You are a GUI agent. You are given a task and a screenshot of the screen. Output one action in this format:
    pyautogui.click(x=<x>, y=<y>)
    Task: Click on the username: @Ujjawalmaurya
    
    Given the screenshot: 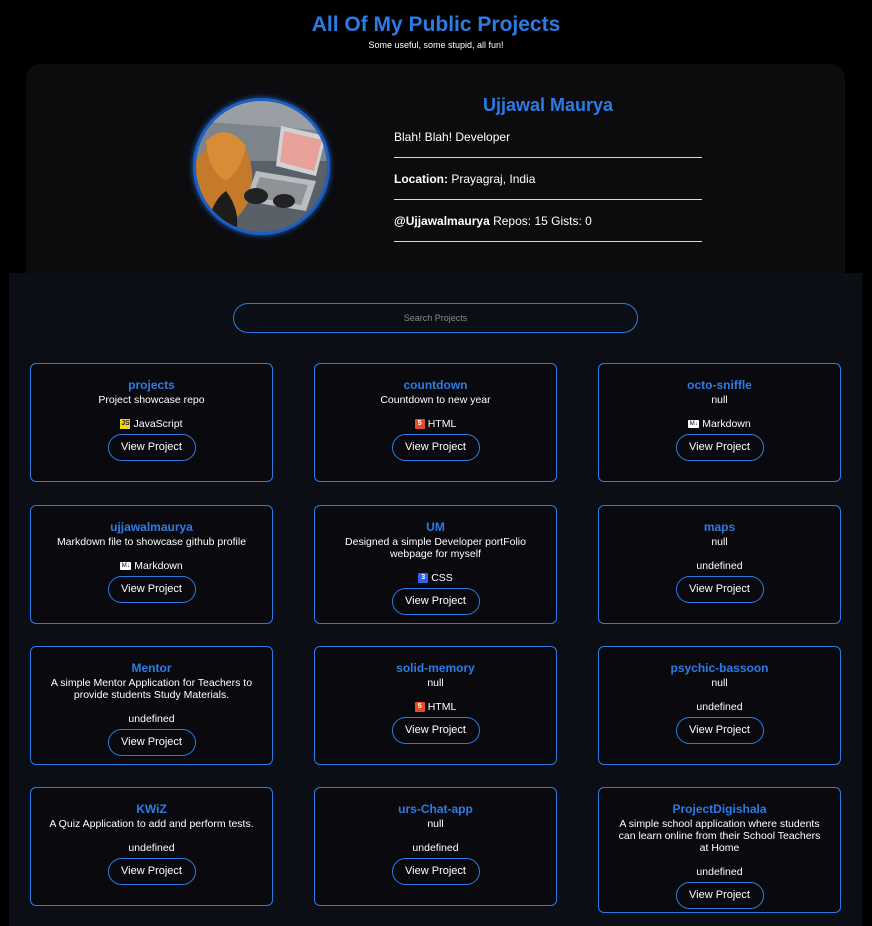 What is the action you would take?
    pyautogui.click(x=442, y=221)
    